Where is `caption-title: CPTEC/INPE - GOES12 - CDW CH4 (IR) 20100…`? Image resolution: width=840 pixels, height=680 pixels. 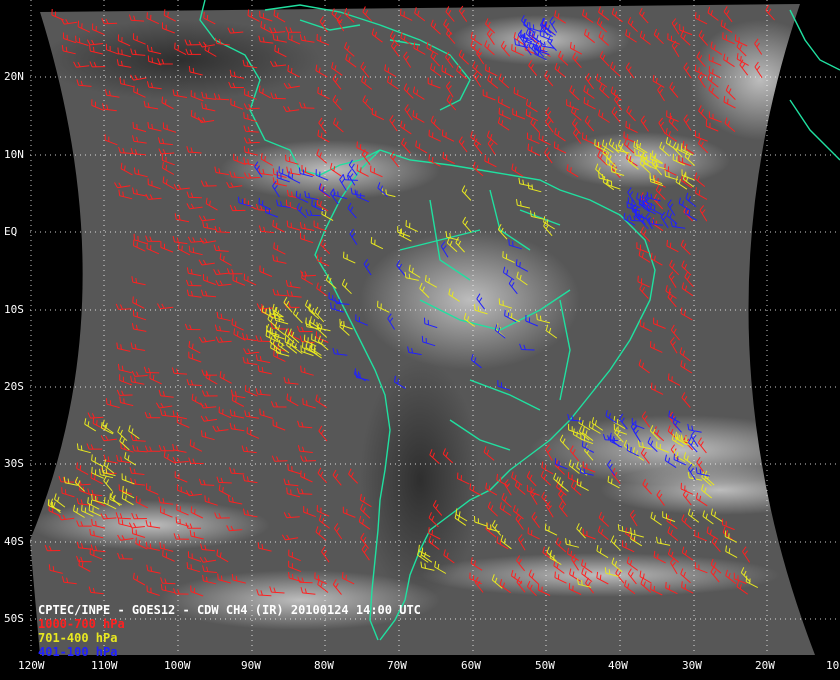
caption-title: CPTEC/INPE - GOES12 - CDW CH4 (IR) 20100… is located at coordinates (229, 610).